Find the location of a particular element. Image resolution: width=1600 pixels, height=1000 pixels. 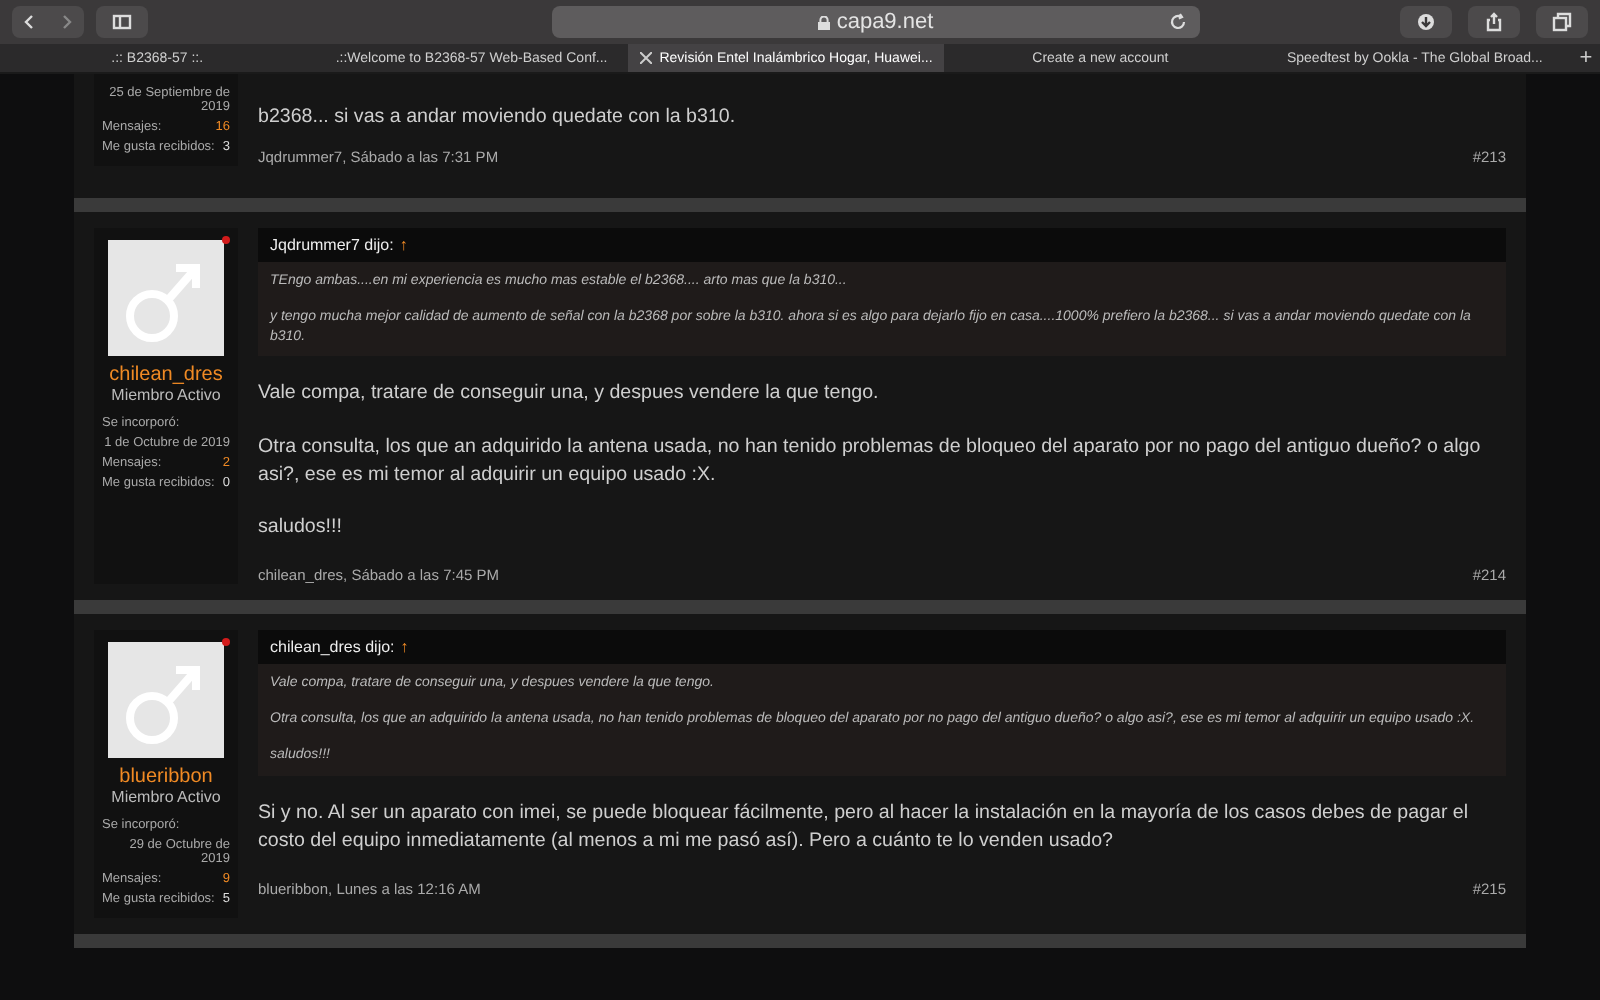

download-icon is located at coordinates (1426, 22).